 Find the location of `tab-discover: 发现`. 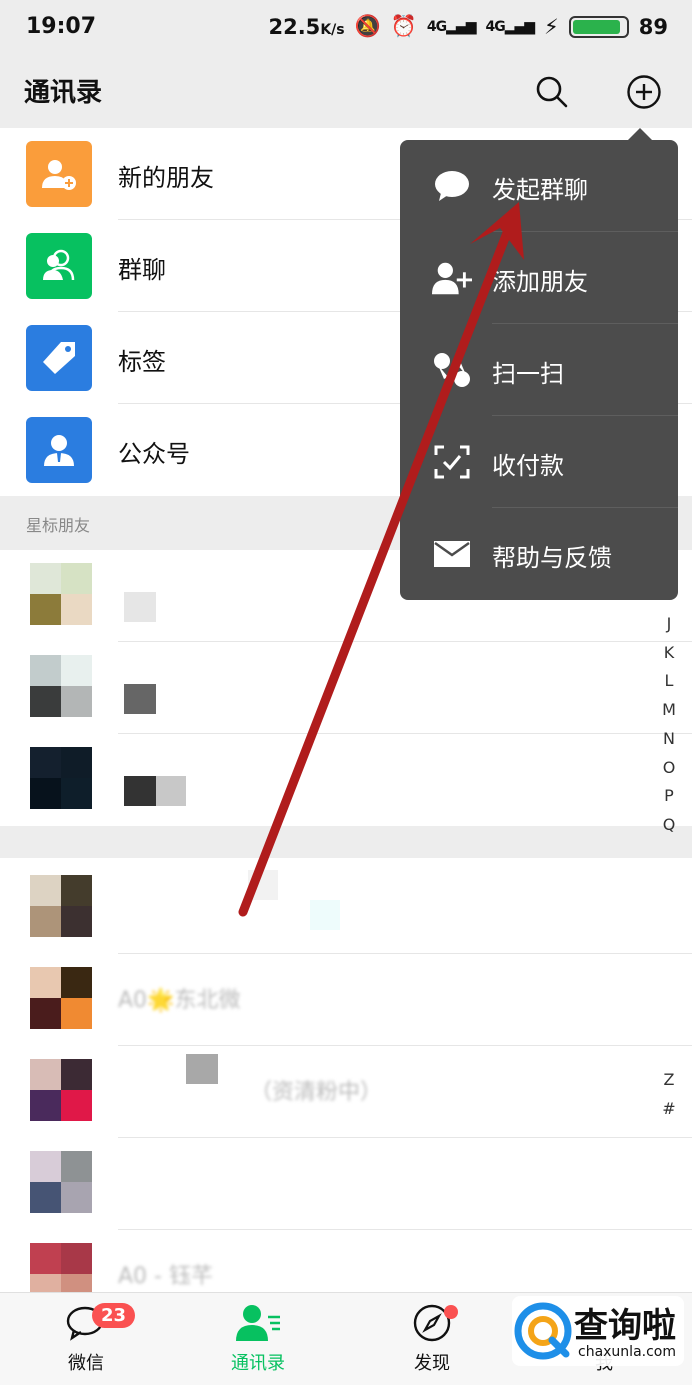

tab-discover: 发现 is located at coordinates (432, 1338).